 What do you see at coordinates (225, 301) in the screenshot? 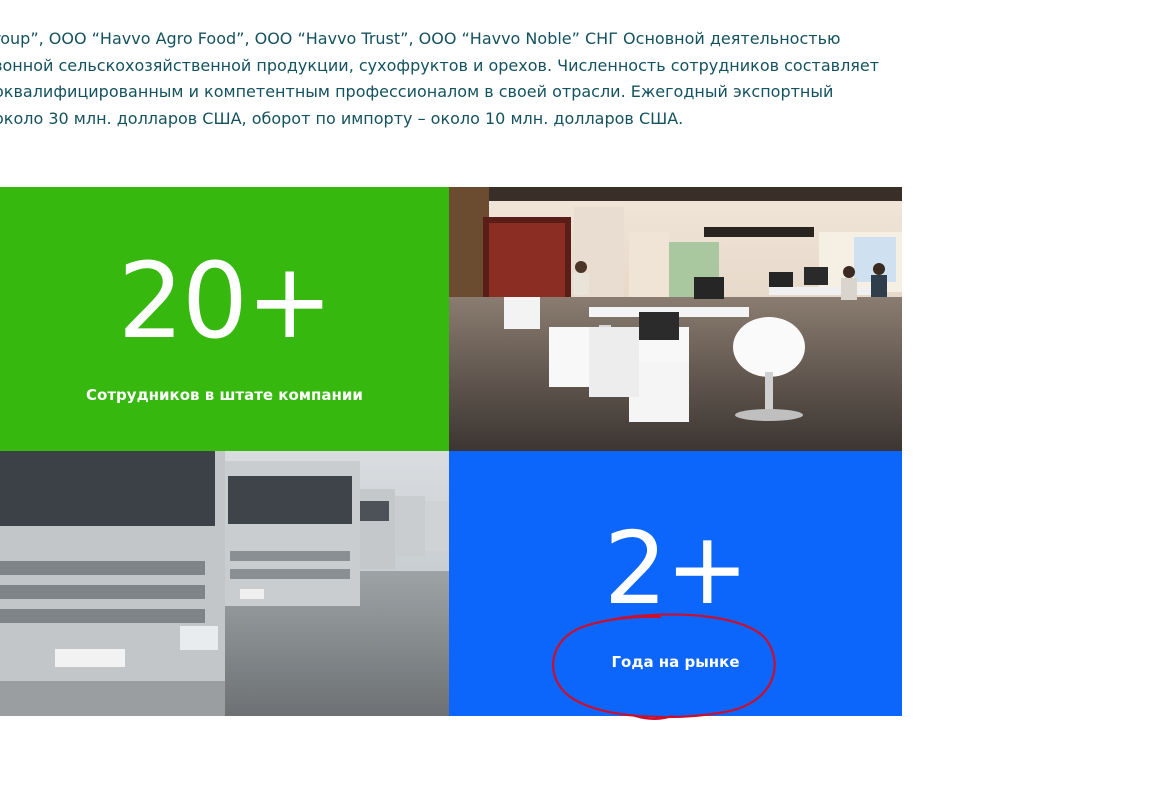
I see `stat-number: 20+` at bounding box center [225, 301].